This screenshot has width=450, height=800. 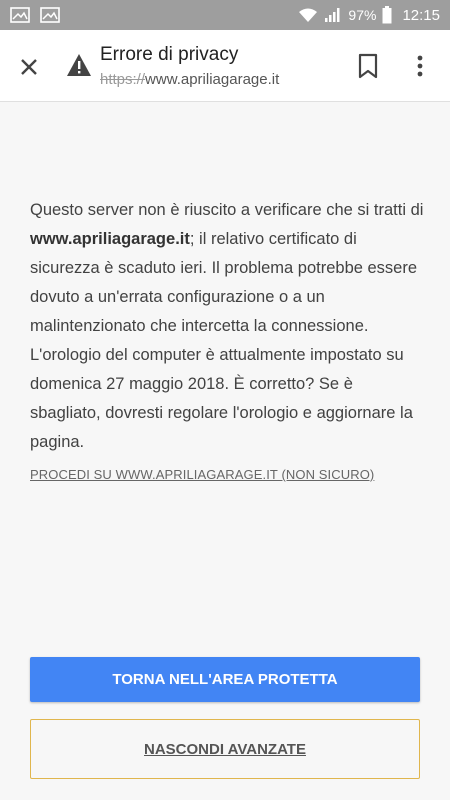 I want to click on wifi-icon, so click(x=308, y=15).